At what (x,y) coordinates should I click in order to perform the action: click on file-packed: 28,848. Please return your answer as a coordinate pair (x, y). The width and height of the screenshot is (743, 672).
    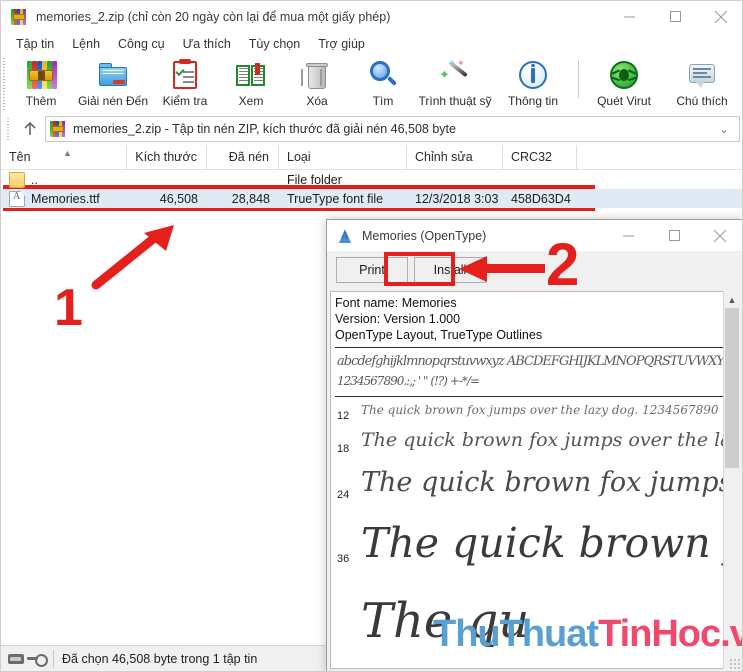
    Looking at the image, I should click on (250, 198).